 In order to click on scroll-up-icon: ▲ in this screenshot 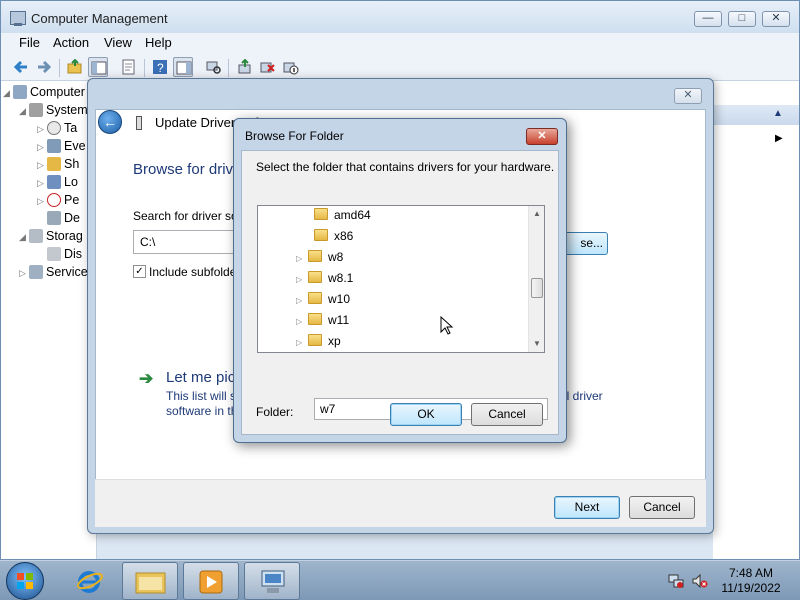, I will do `click(536, 214)`.